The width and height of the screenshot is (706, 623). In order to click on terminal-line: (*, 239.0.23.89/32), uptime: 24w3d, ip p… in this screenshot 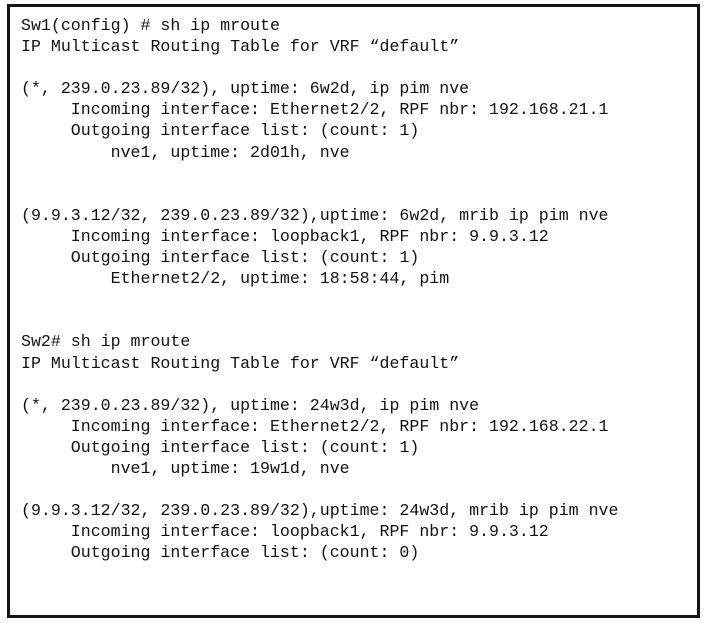, I will do `click(250, 405)`.